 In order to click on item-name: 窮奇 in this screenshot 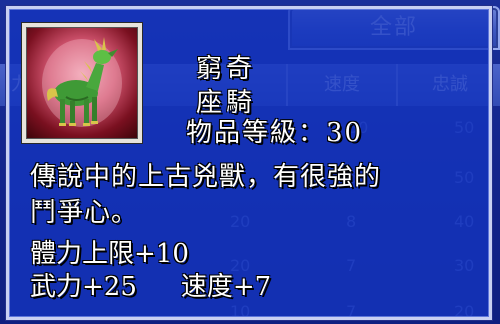, I will do `click(226, 69)`.